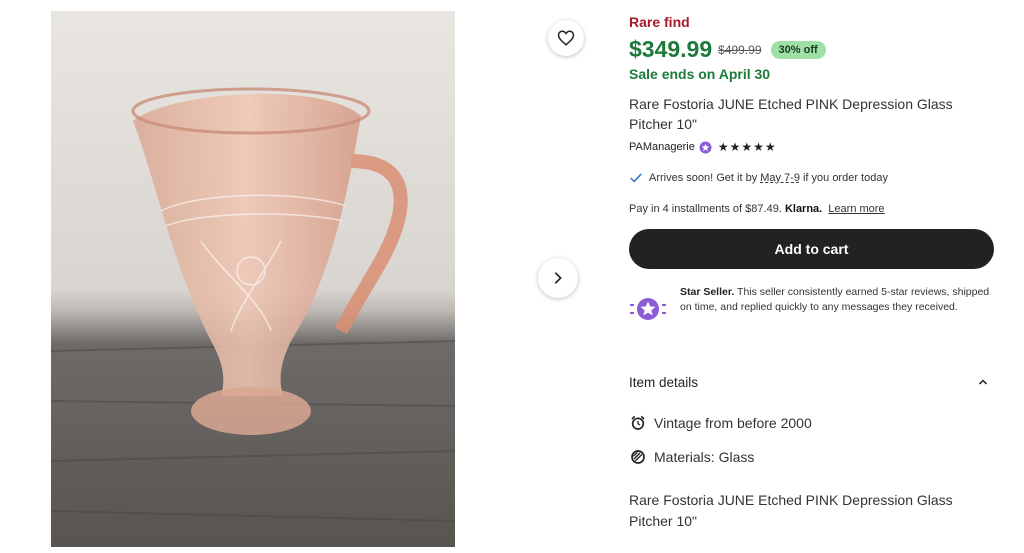 The height and width of the screenshot is (553, 1024). I want to click on chevron-up-icon, so click(983, 382).